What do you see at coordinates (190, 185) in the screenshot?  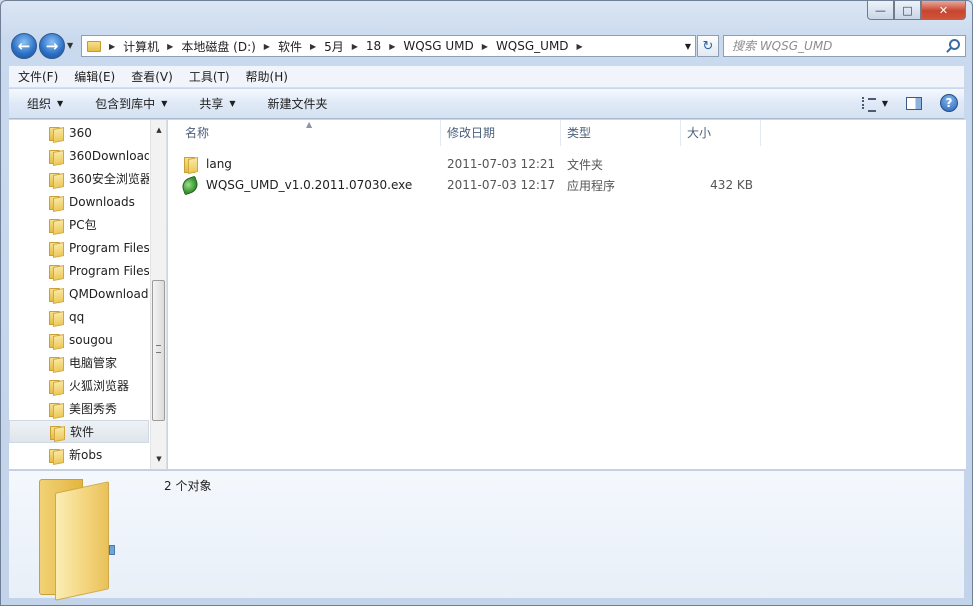 I see `app-icon` at bounding box center [190, 185].